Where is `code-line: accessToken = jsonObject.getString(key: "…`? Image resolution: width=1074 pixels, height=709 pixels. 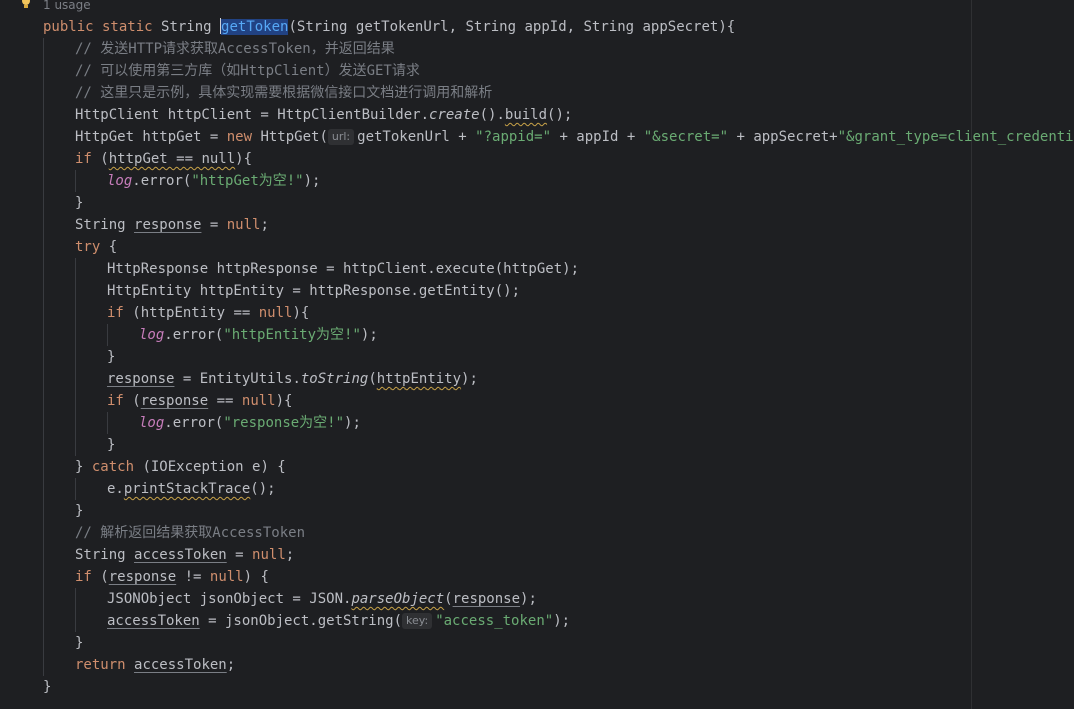 code-line: accessToken = jsonObject.getString(key: "… is located at coordinates (338, 621).